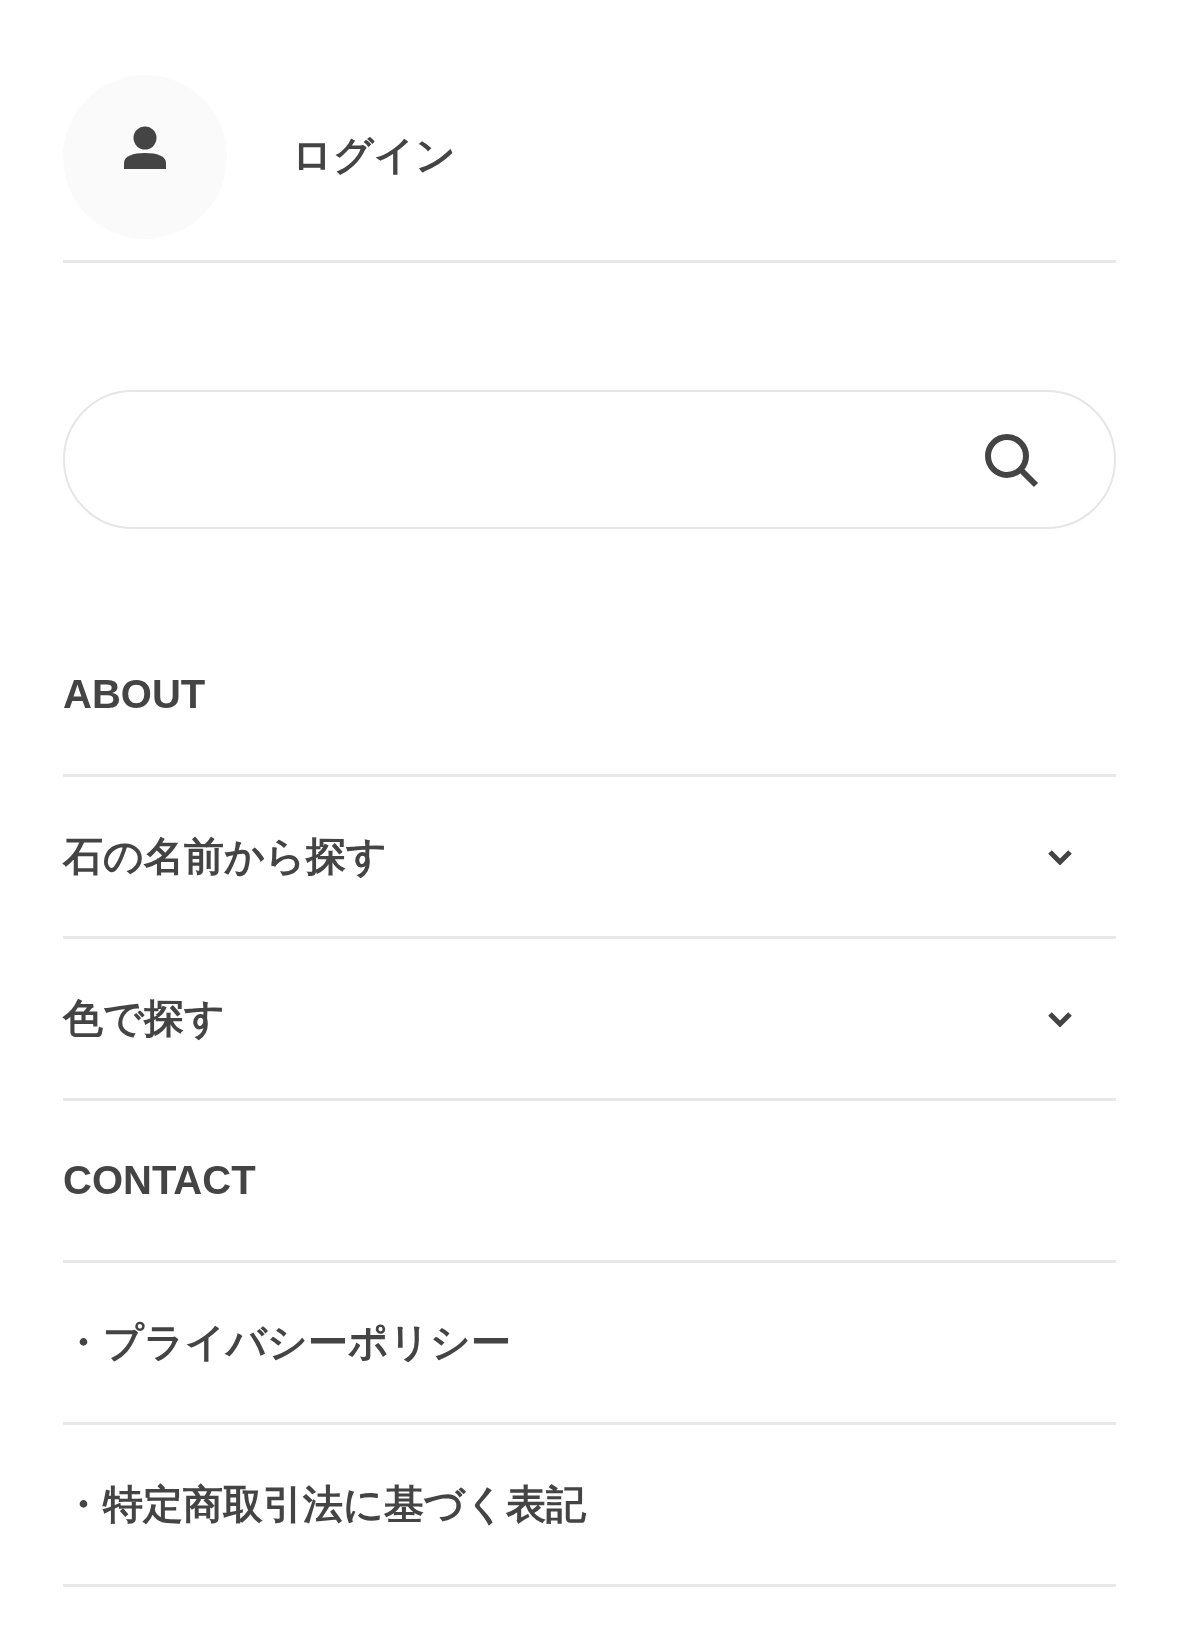 This screenshot has width=1179, height=1638. What do you see at coordinates (589, 459) in the screenshot?
I see `search-field` at bounding box center [589, 459].